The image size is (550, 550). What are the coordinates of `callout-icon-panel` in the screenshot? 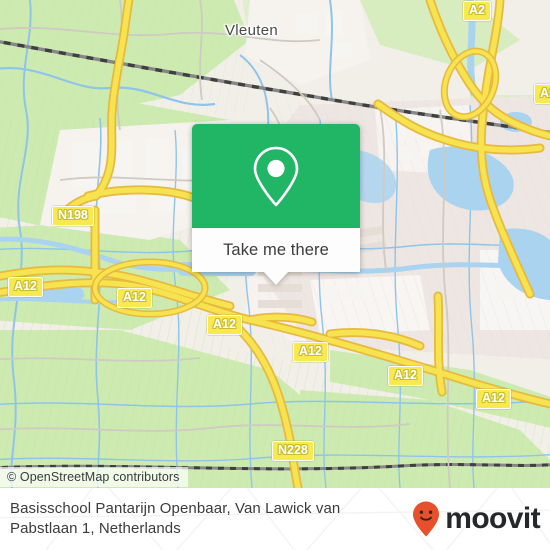 It's located at (276, 176).